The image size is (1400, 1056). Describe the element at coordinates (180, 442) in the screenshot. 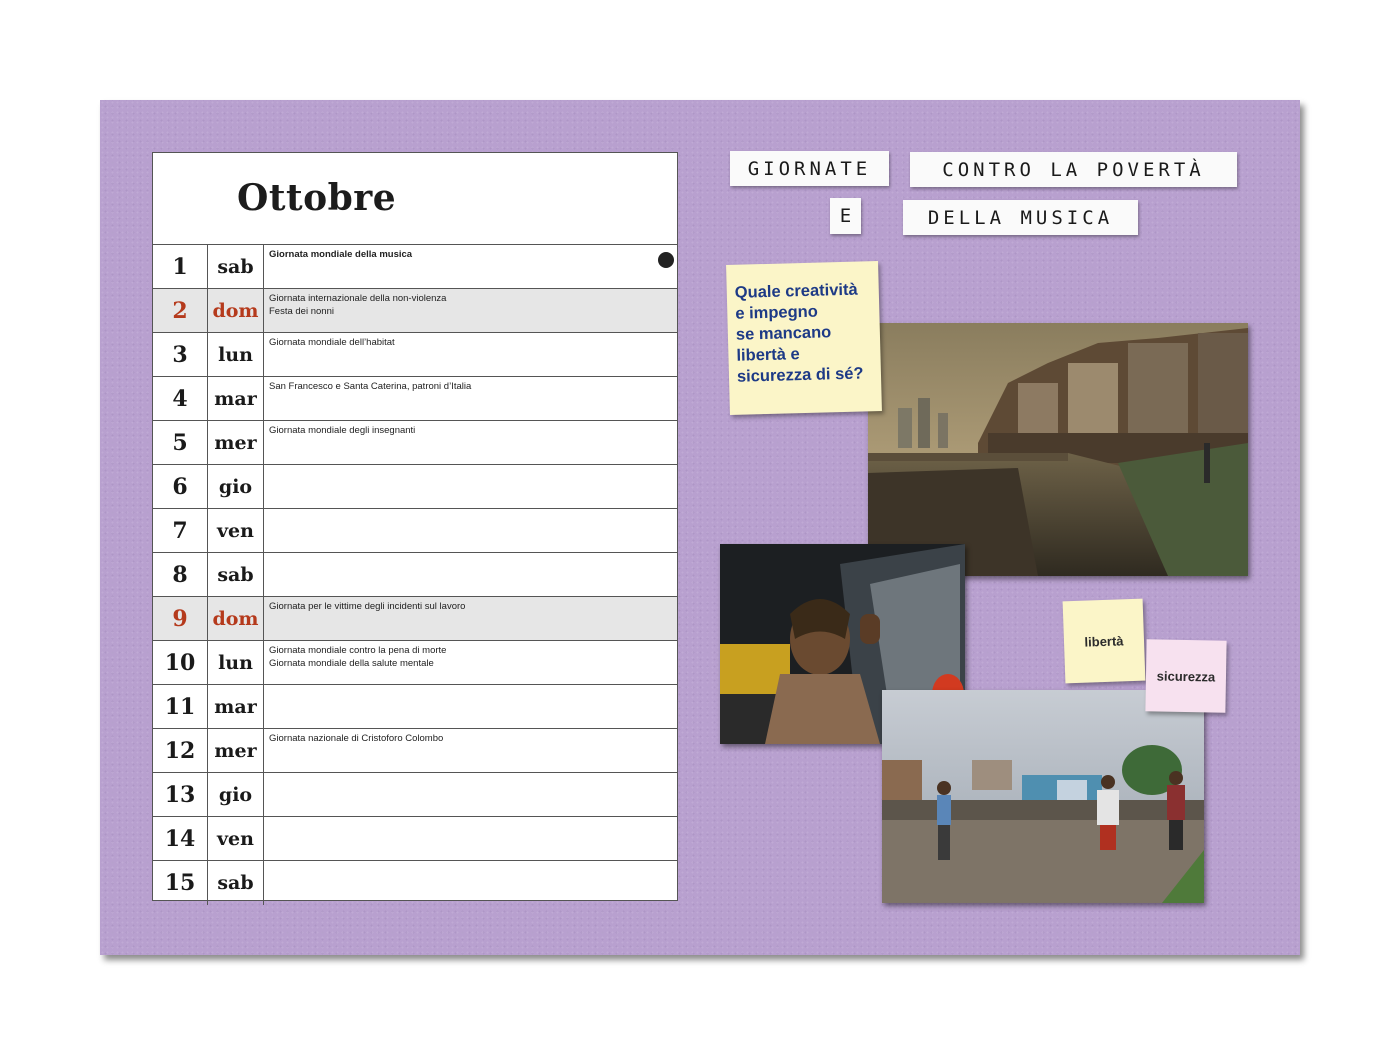

I see `day-number: 5` at that location.